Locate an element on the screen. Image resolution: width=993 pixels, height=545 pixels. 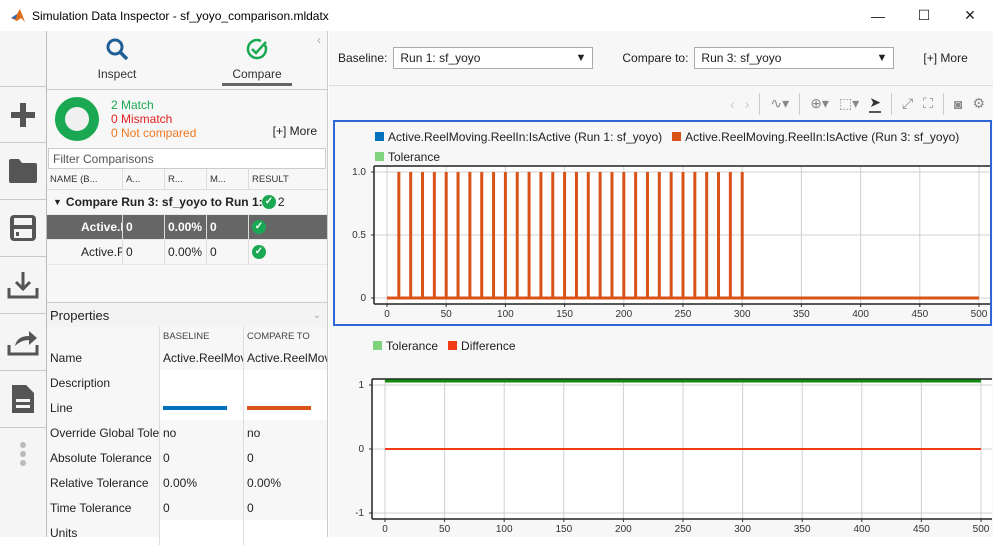
mode-tabs: Inspect Compare ‹ is located at coordinates (187, 60).